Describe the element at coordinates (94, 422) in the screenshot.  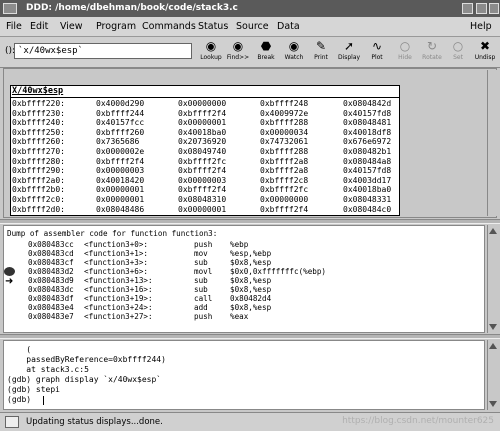
I see `status-text: Updating status displays...done.` at that location.